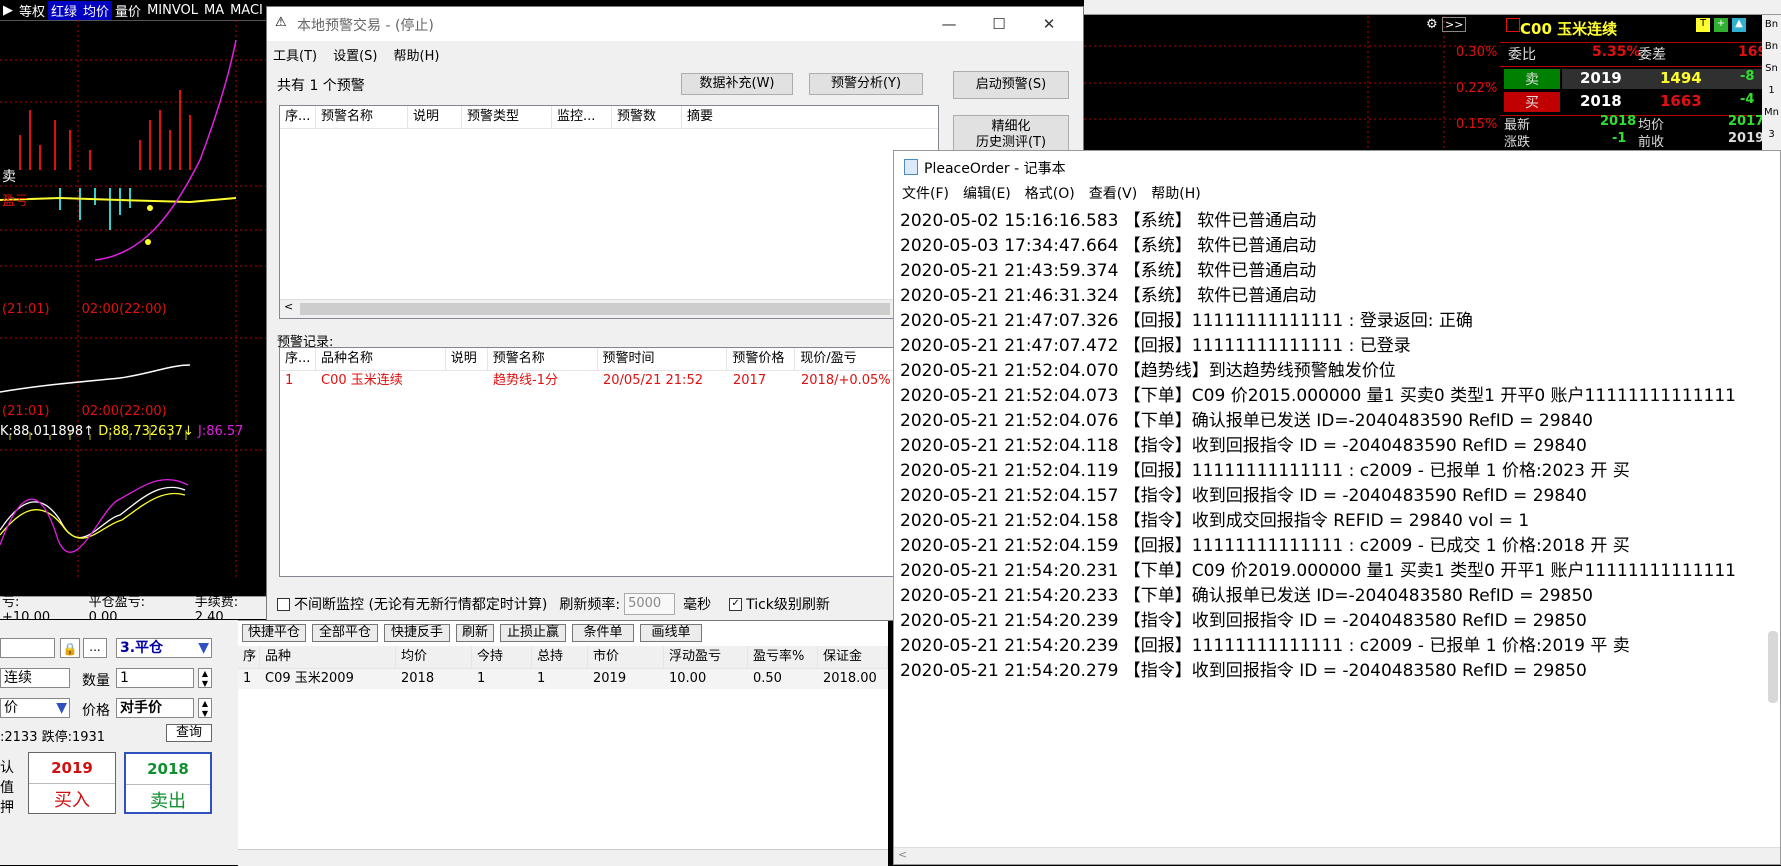  Describe the element at coordinates (172, 10) in the screenshot. I see `toolbar-minvol: MINVOL` at that location.